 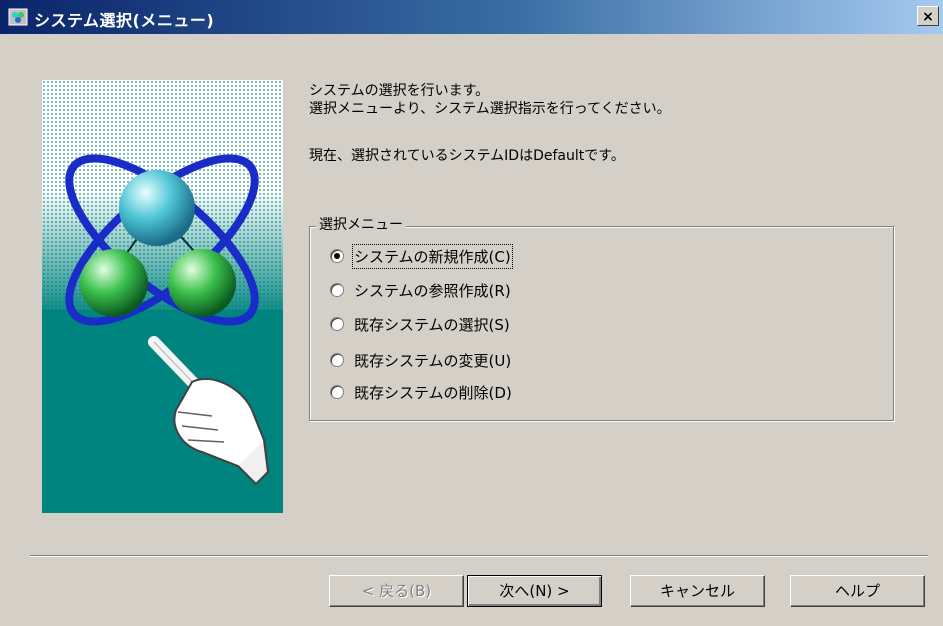 I want to click on radio-label: 既存システムの選択(S), so click(x=432, y=324).